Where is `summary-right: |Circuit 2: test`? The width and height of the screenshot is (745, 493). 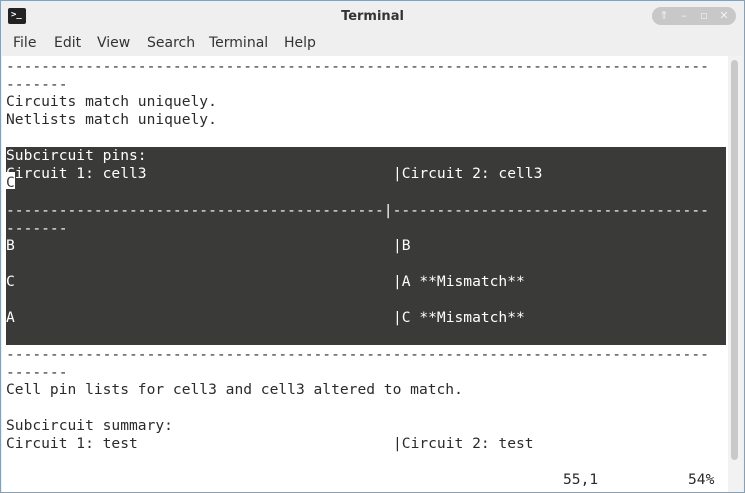
summary-right: |Circuit 2: test is located at coordinates (463, 443).